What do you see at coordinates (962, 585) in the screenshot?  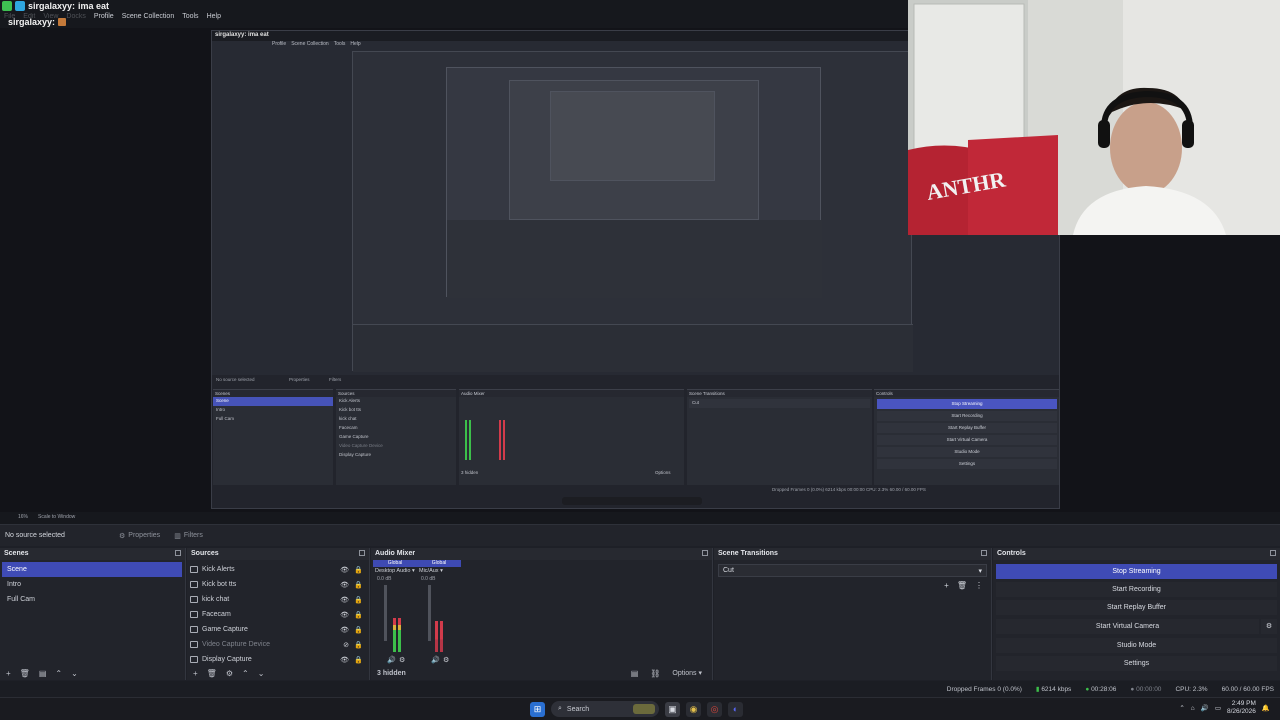 I see `remove-transition-icon: 🗑` at bounding box center [962, 585].